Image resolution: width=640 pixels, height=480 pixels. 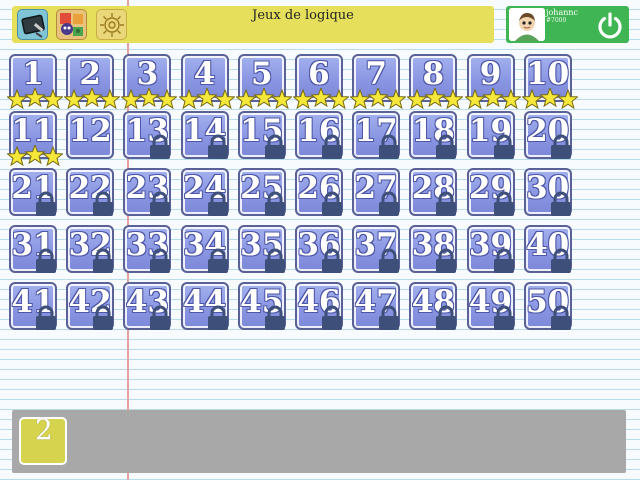 What do you see at coordinates (90, 306) in the screenshot?
I see `level-tile: 42` at bounding box center [90, 306].